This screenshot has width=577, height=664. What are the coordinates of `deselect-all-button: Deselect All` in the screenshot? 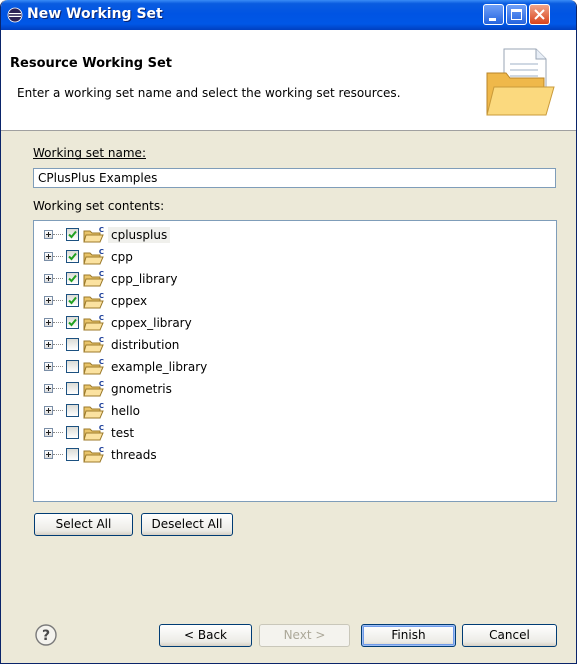 It's located at (187, 524).